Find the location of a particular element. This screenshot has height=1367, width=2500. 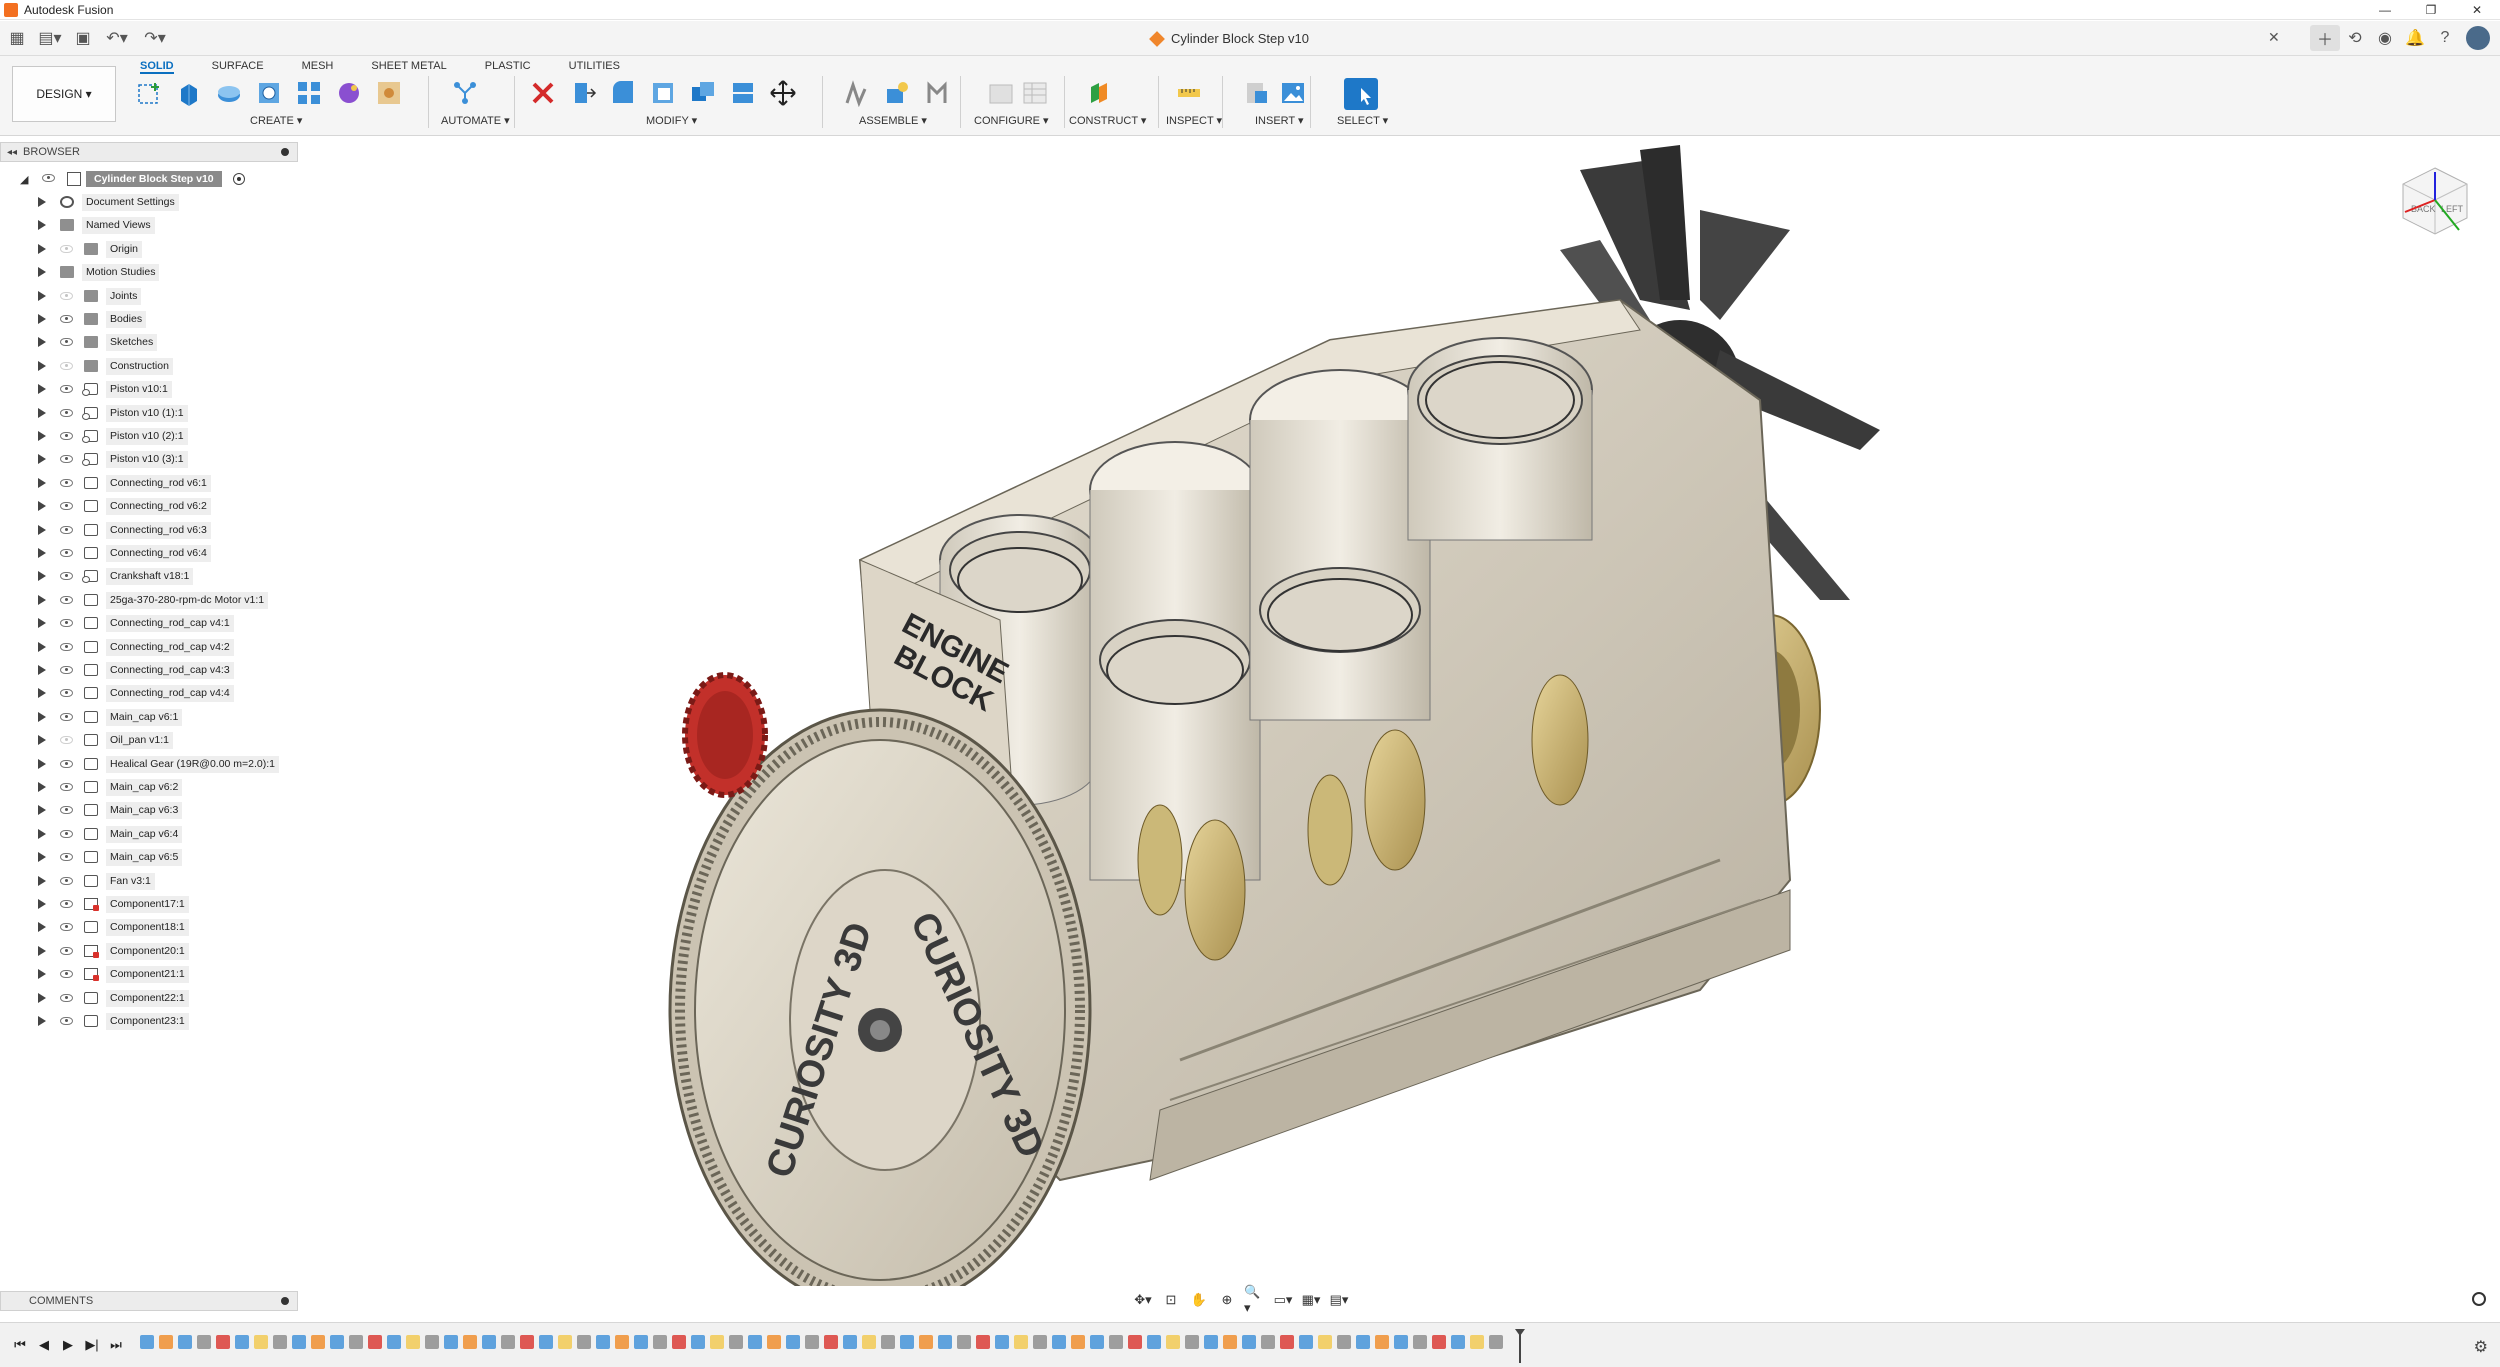

browser-header: ◂◂ BROWSER is located at coordinates (149, 152).